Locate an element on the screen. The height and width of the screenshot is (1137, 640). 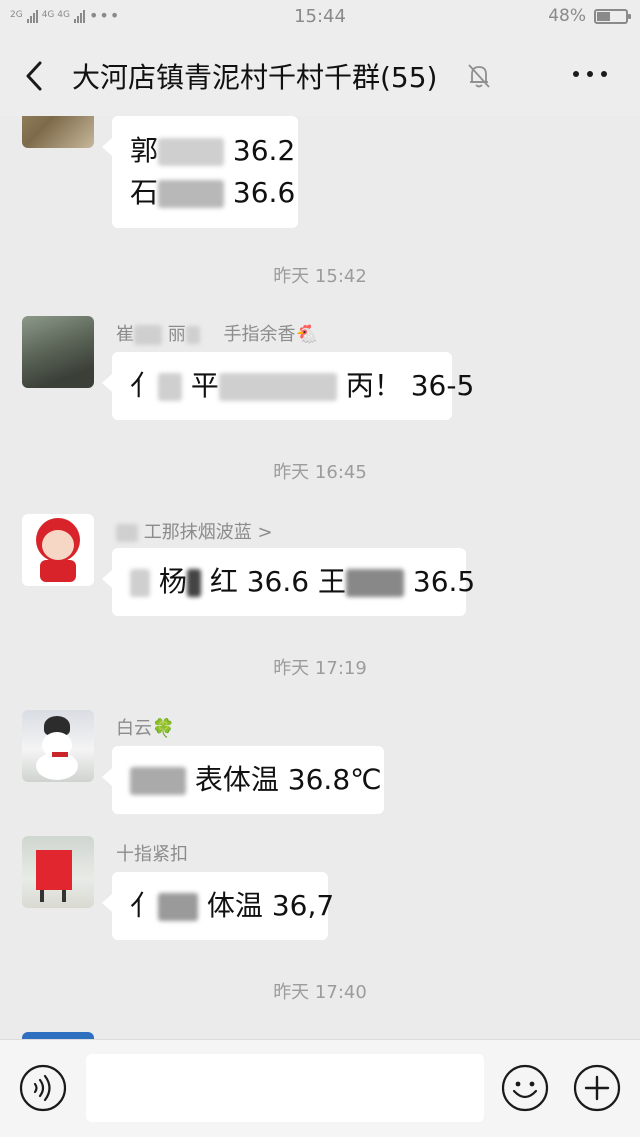
timestamp: 昨天 15:42 is located at coordinates (320, 276).